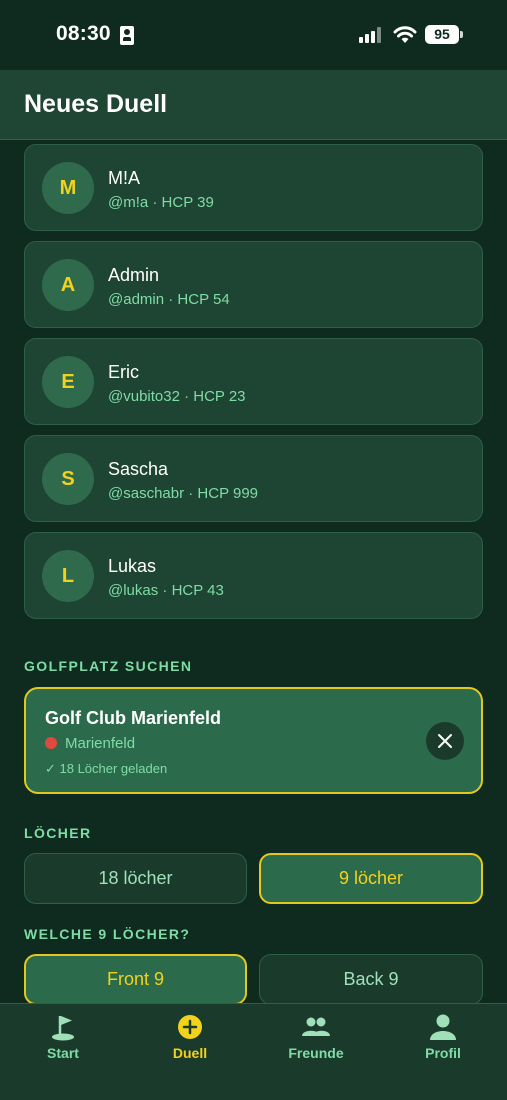 This screenshot has height=1100, width=507. Describe the element at coordinates (316, 1053) in the screenshot. I see `tab-label: Freunde` at that location.